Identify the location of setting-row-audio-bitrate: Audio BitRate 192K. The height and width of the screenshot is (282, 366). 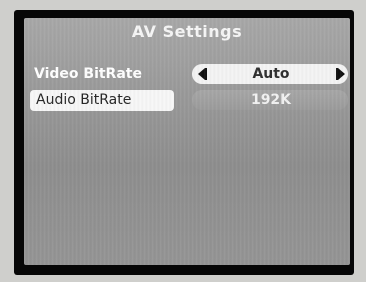
(189, 100).